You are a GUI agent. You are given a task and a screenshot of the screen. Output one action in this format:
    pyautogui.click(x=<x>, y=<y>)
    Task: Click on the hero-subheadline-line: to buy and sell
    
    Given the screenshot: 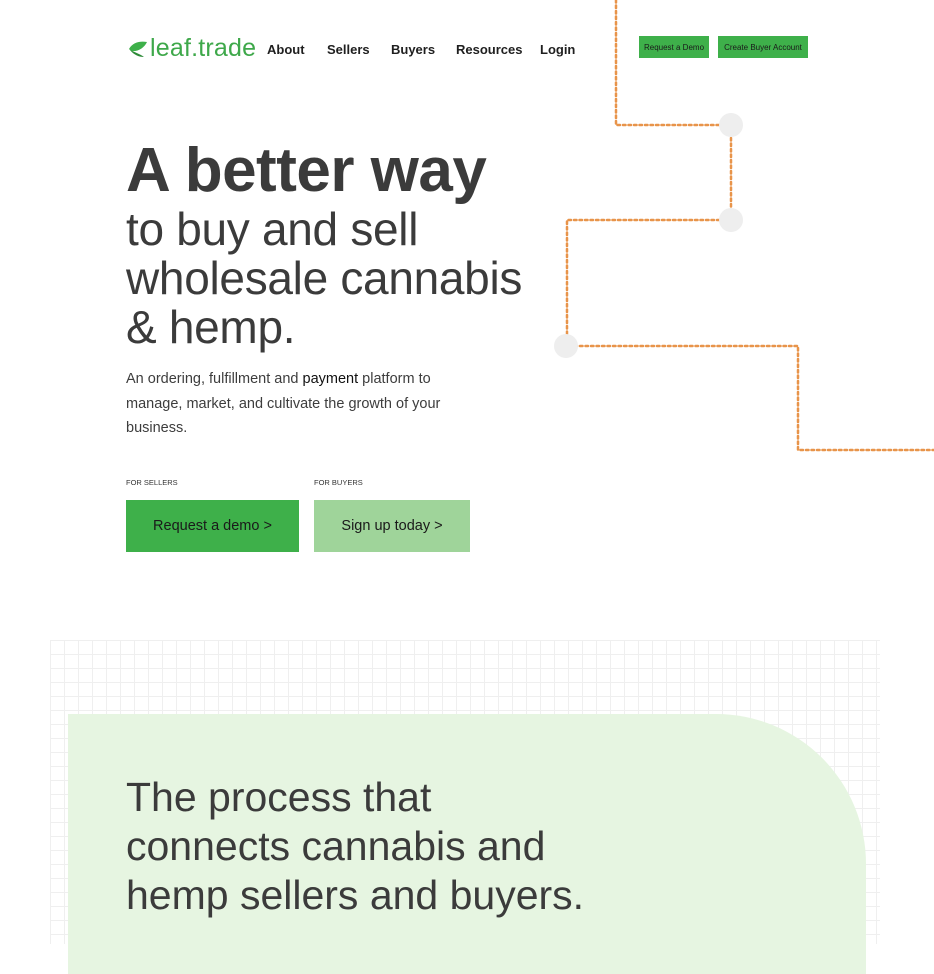 What is the action you would take?
    pyautogui.click(x=272, y=229)
    